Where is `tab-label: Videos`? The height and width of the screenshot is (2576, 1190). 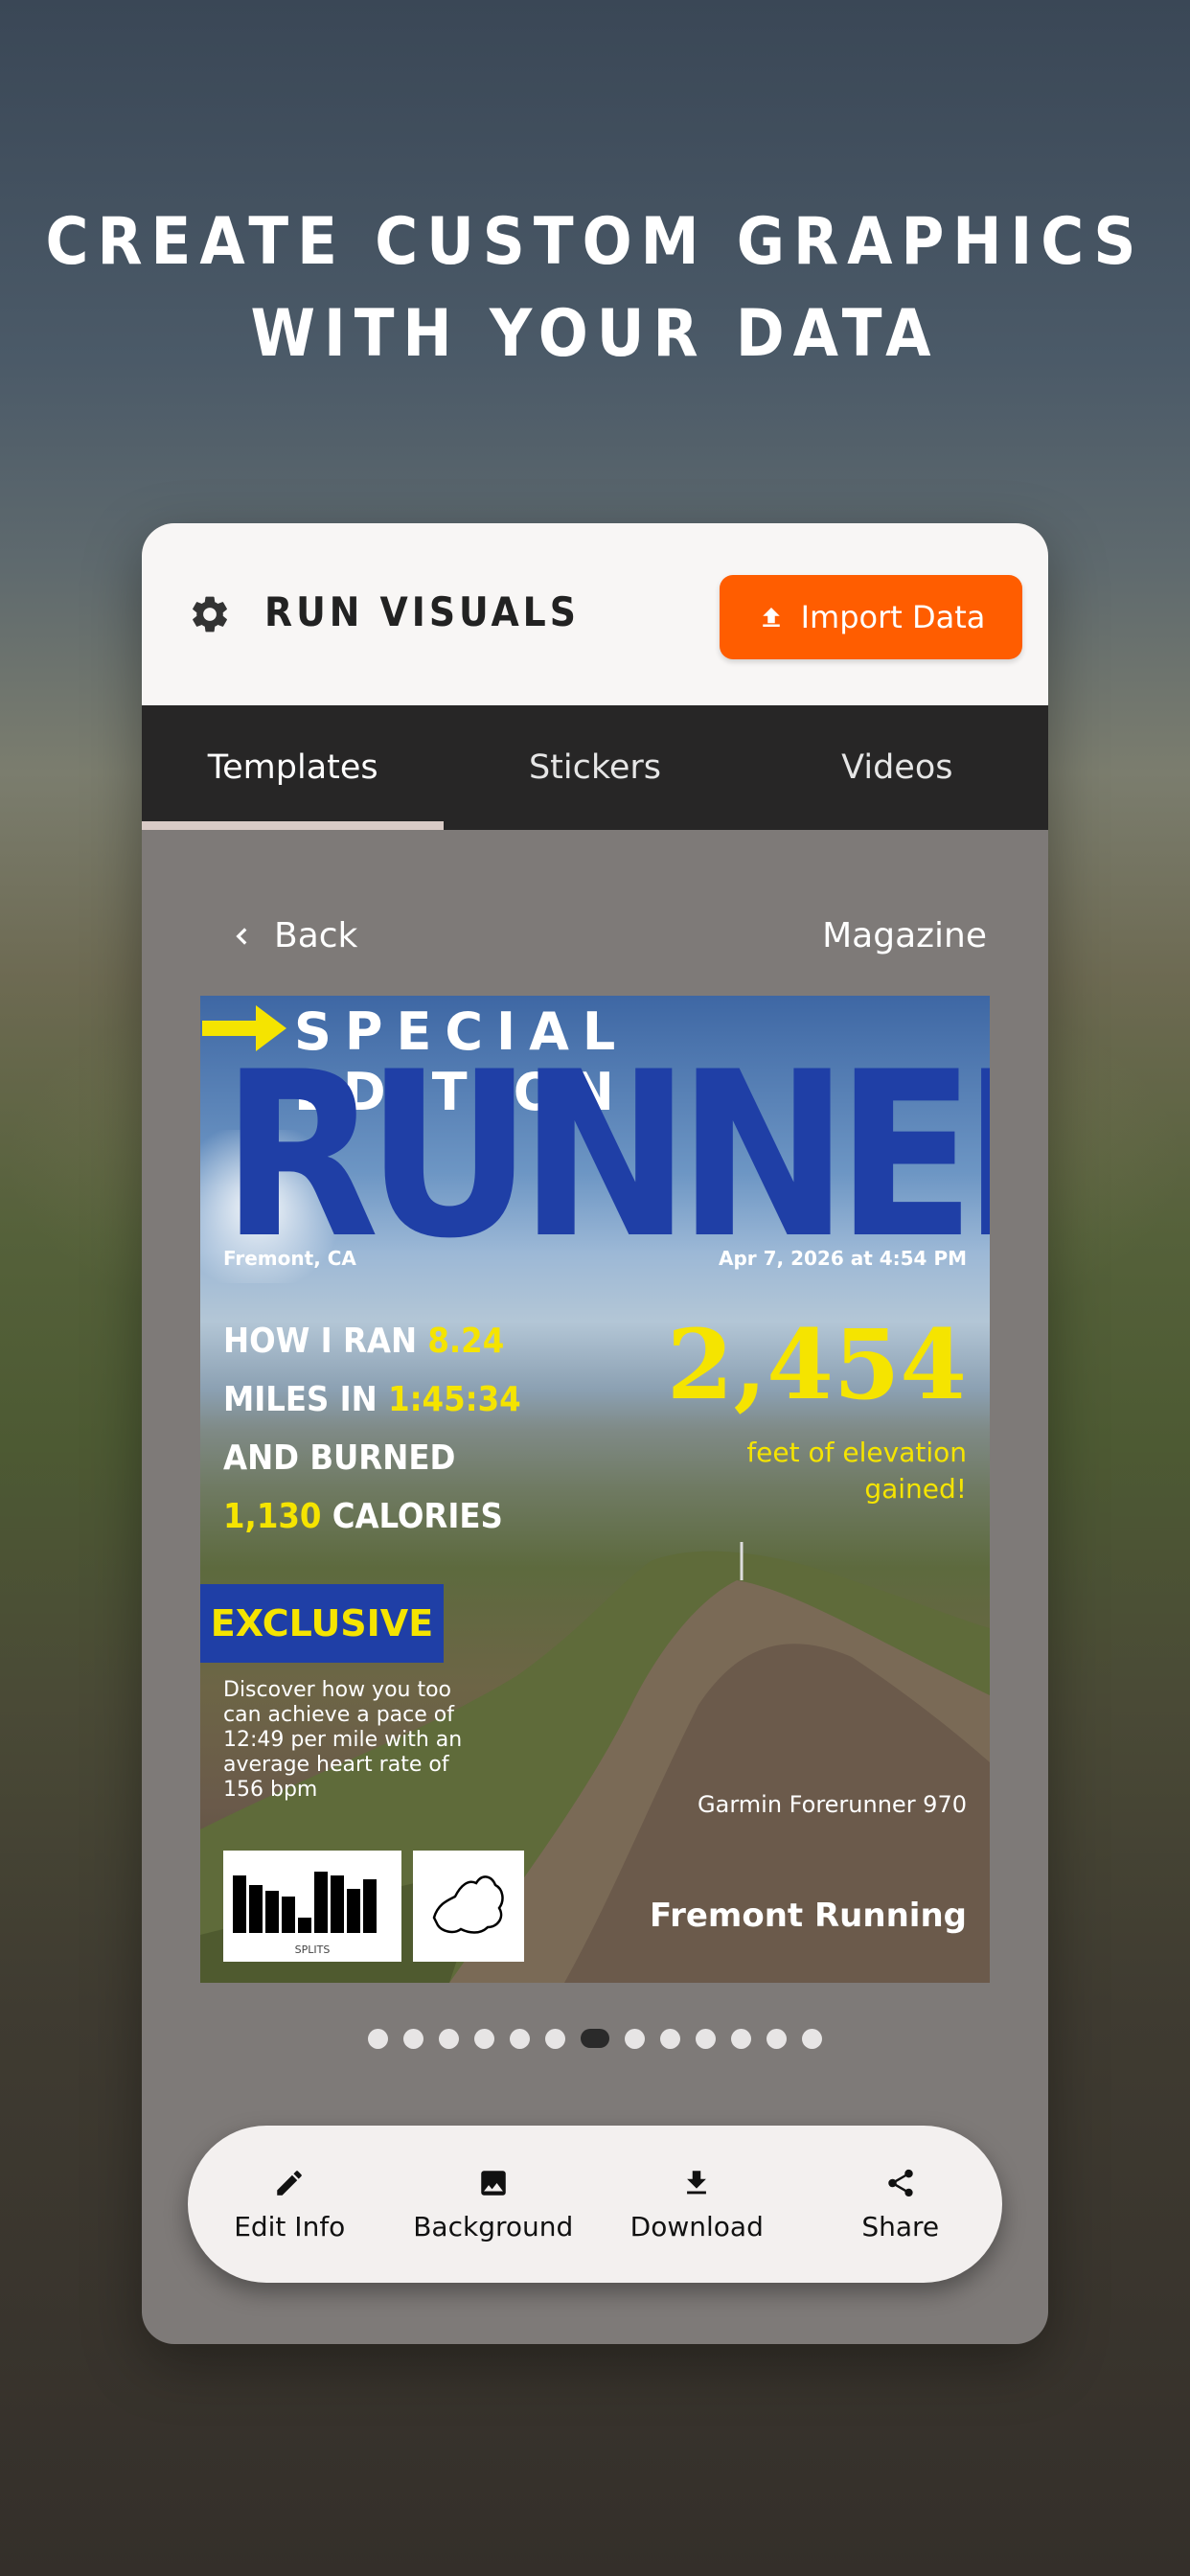 tab-label: Videos is located at coordinates (897, 767).